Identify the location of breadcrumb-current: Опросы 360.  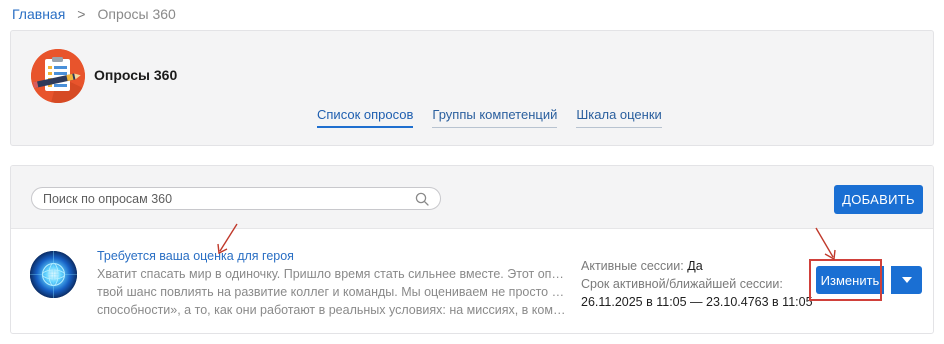
(136, 14).